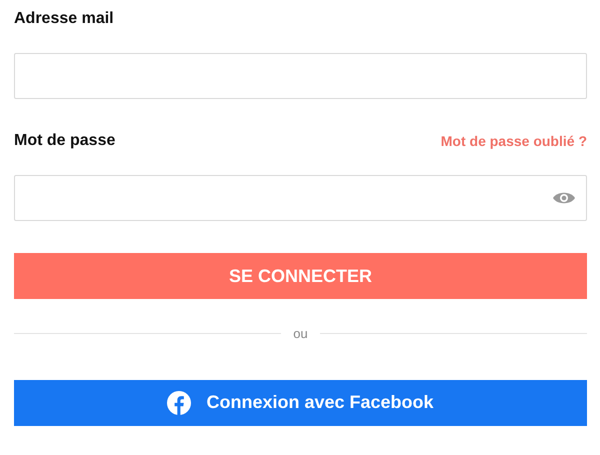 This screenshot has width=600, height=455. I want to click on forgot-password-link: Mot de passe oublié ?, so click(513, 141).